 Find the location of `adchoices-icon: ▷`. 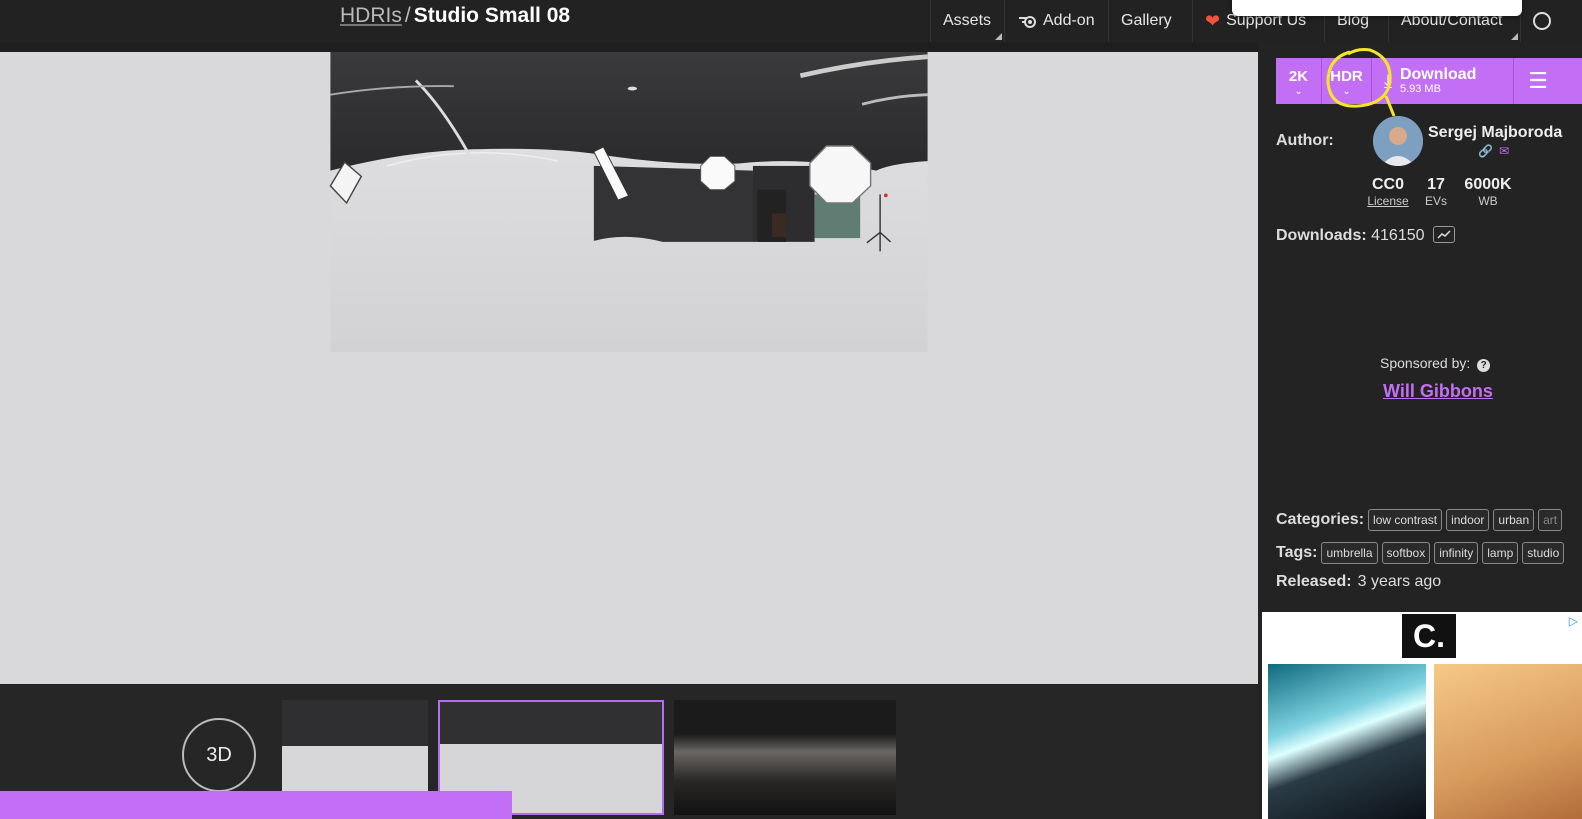

adchoices-icon: ▷ is located at coordinates (1573, 621).